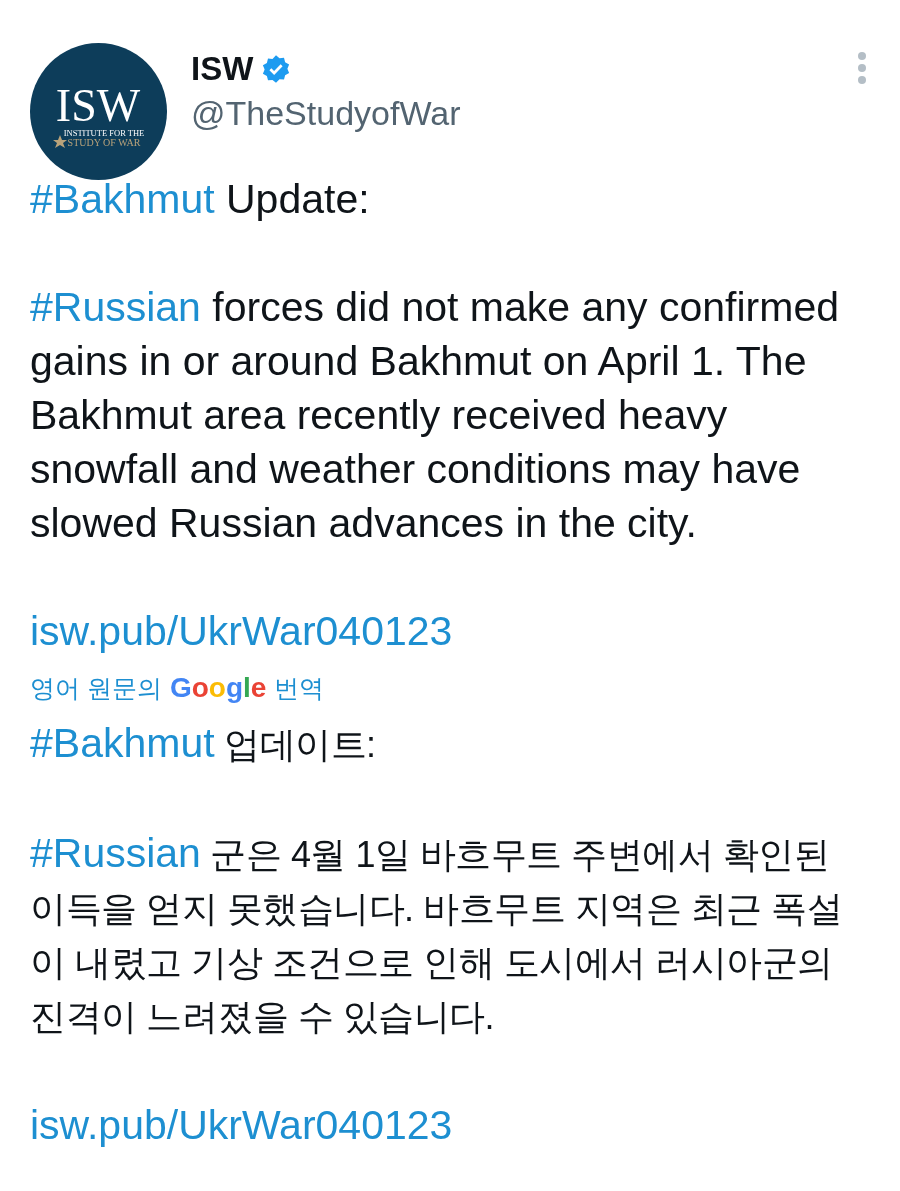  Describe the element at coordinates (218, 688) in the screenshot. I see `google-logo: Google` at that location.